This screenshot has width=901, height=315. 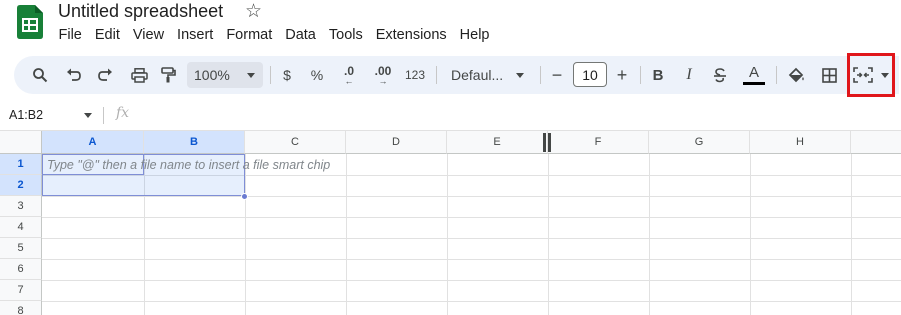 I want to click on row-header-1: 1, so click(x=21, y=164).